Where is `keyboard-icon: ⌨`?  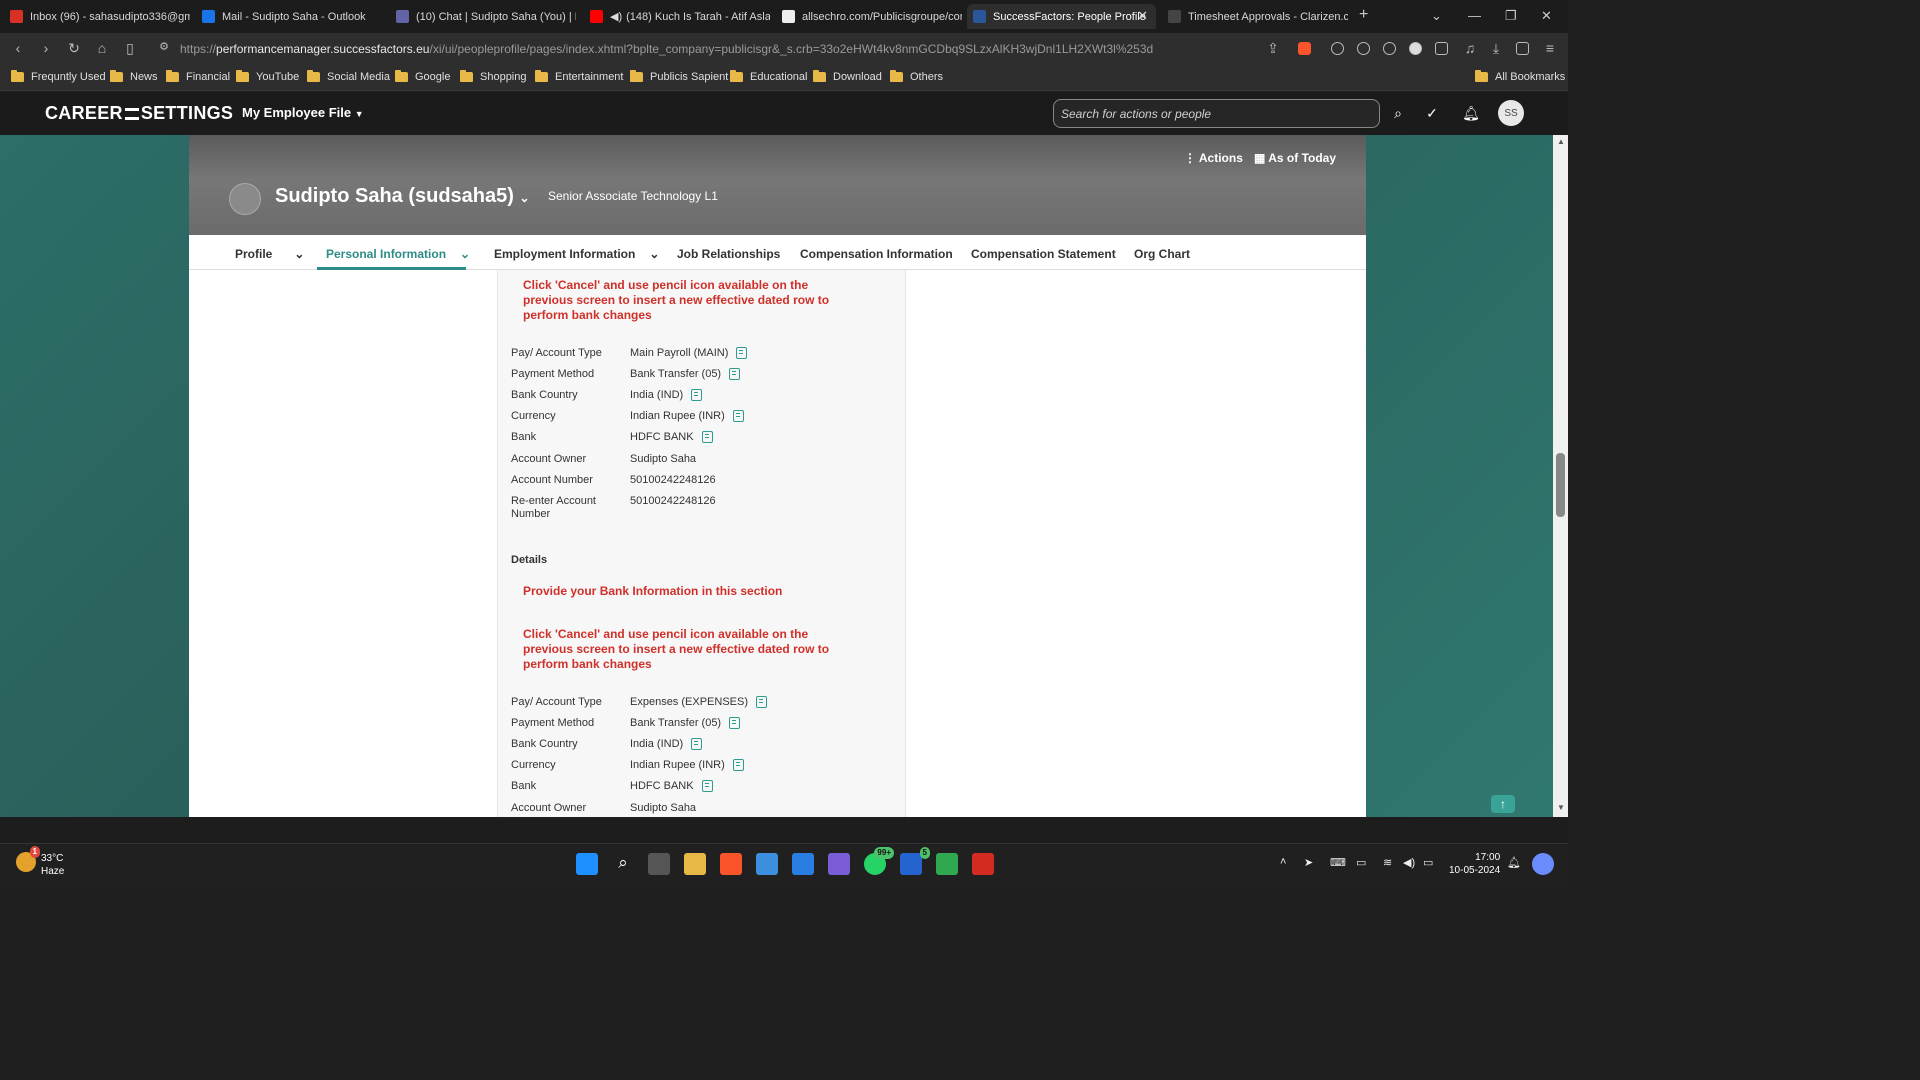
keyboard-icon: ⌨ is located at coordinates (1338, 862).